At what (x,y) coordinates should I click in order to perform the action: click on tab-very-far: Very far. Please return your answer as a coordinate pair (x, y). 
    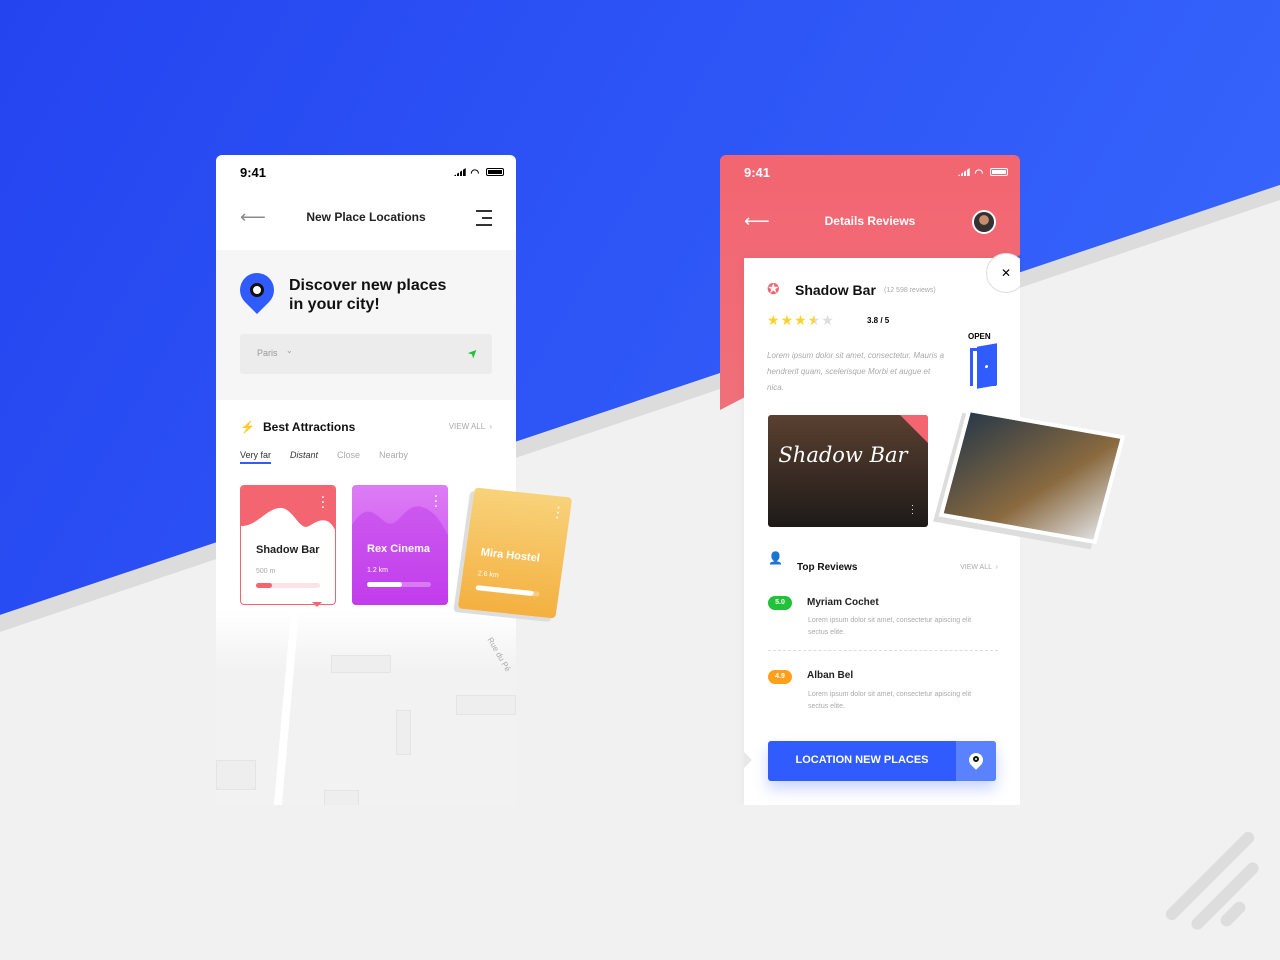
    Looking at the image, I should click on (256, 457).